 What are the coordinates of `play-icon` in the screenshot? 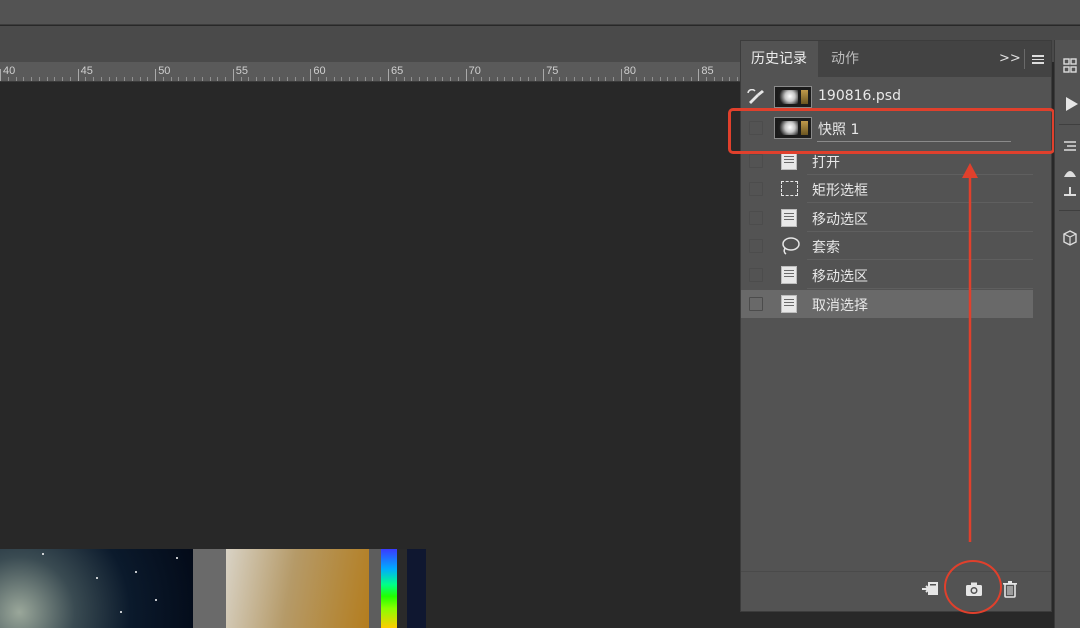 It's located at (1072, 104).